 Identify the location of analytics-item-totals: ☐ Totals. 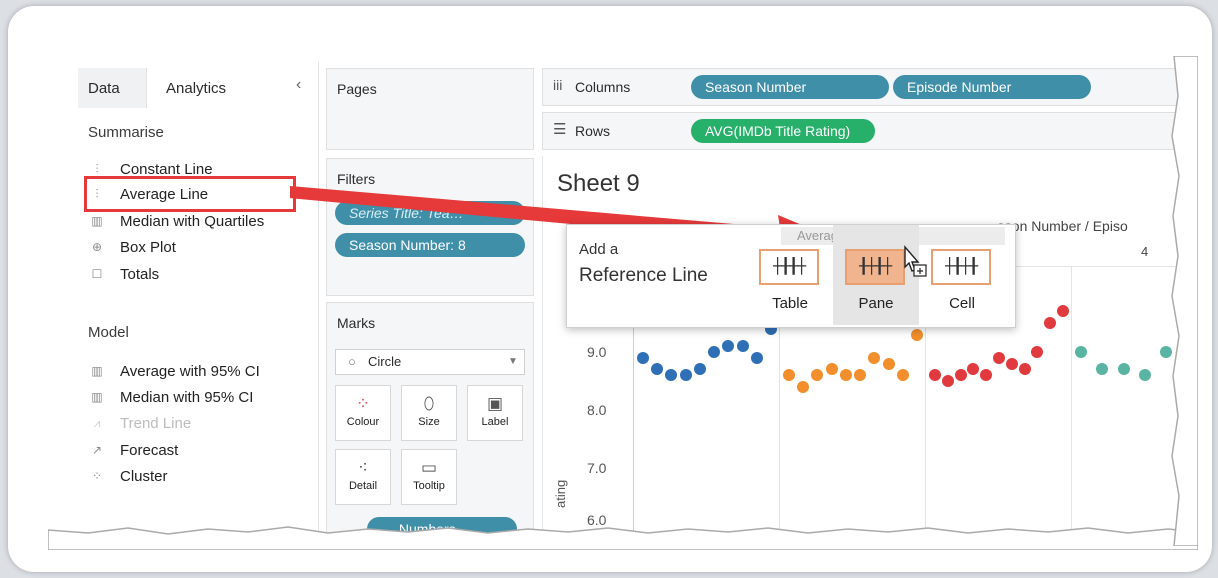
(124, 274).